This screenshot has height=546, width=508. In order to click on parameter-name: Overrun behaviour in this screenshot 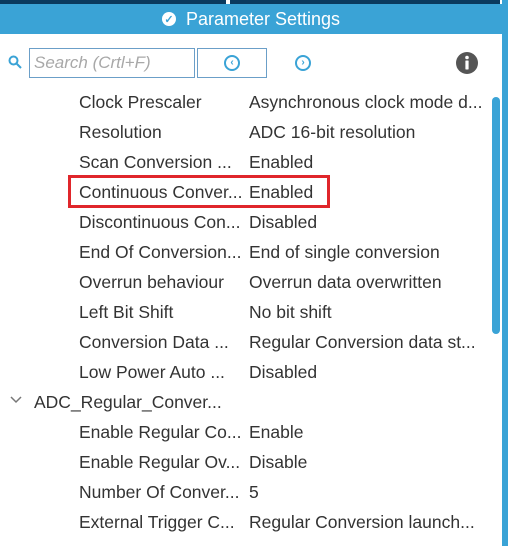, I will do `click(151, 282)`.